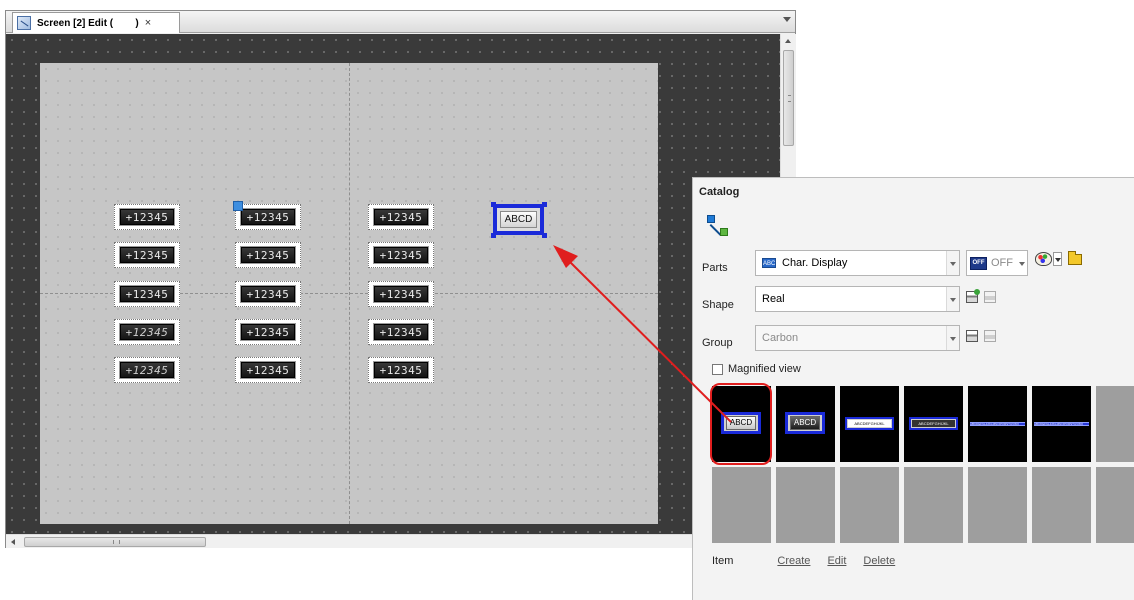 This screenshot has width=1134, height=600. What do you see at coordinates (1002, 263) in the screenshot?
I see `off-state-value: OFF` at bounding box center [1002, 263].